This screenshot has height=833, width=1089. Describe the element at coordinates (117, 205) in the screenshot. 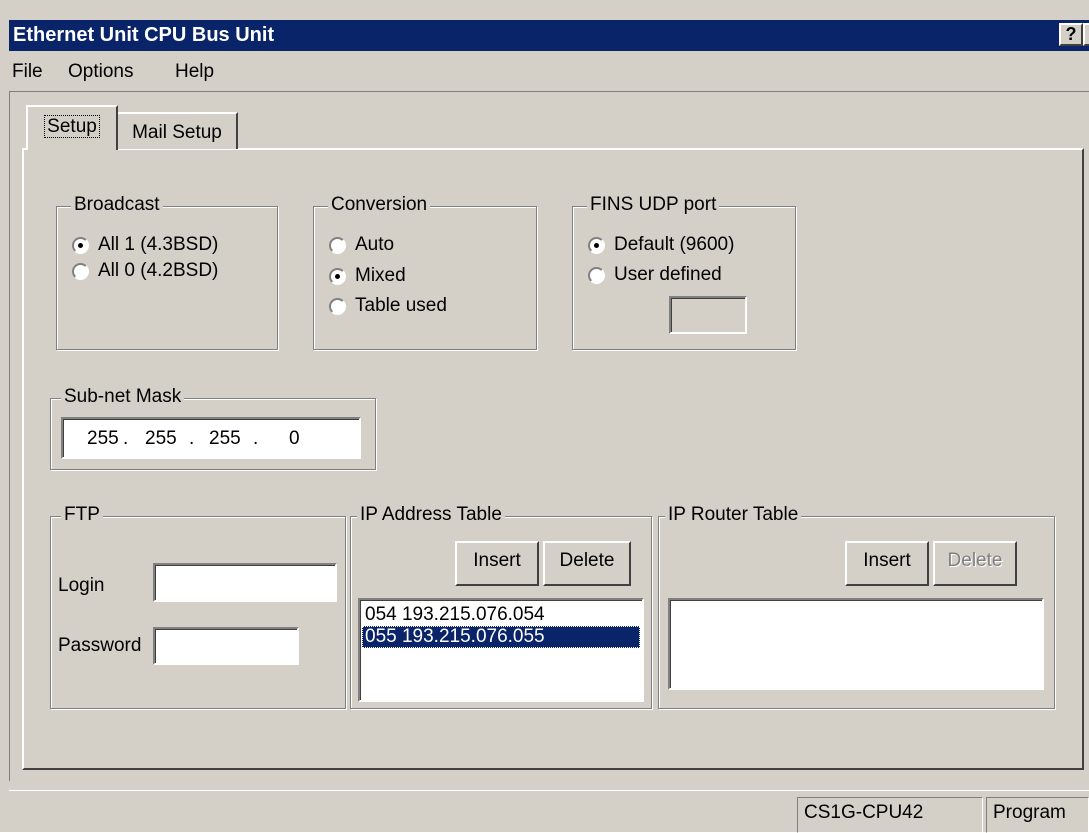

I see `broadcast-group-label: Broadcast` at that location.